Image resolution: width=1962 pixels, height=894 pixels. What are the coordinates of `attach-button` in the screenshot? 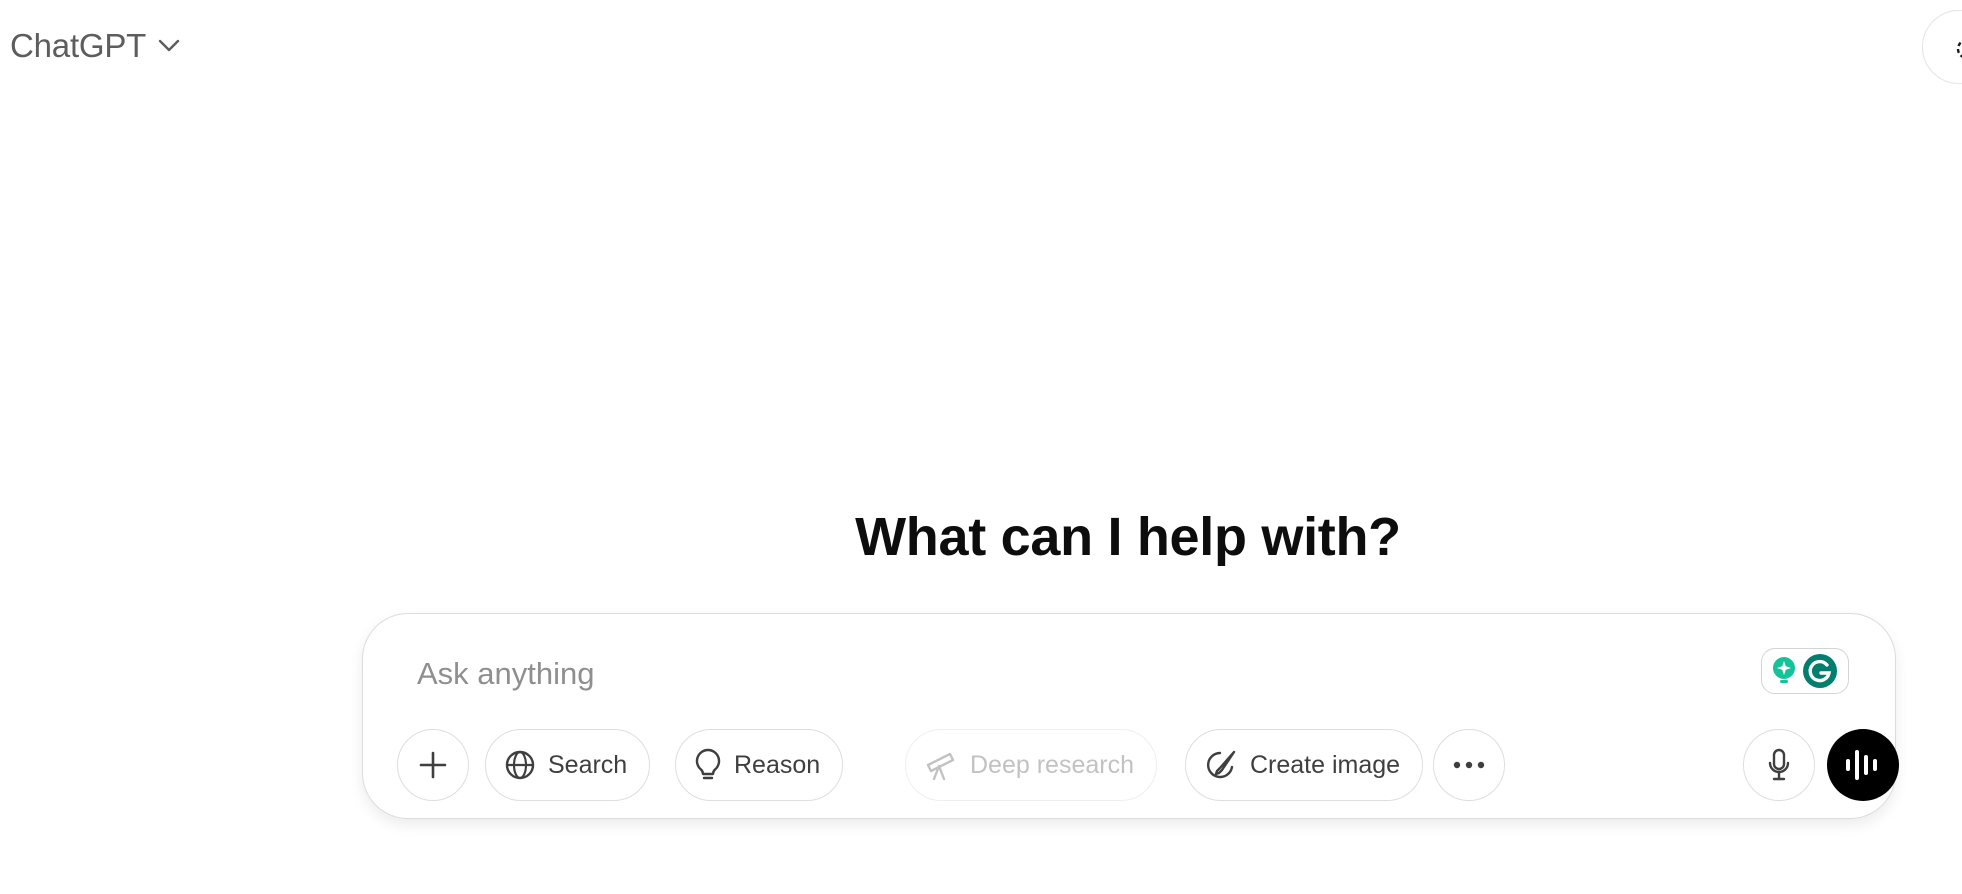 It's located at (433, 765).